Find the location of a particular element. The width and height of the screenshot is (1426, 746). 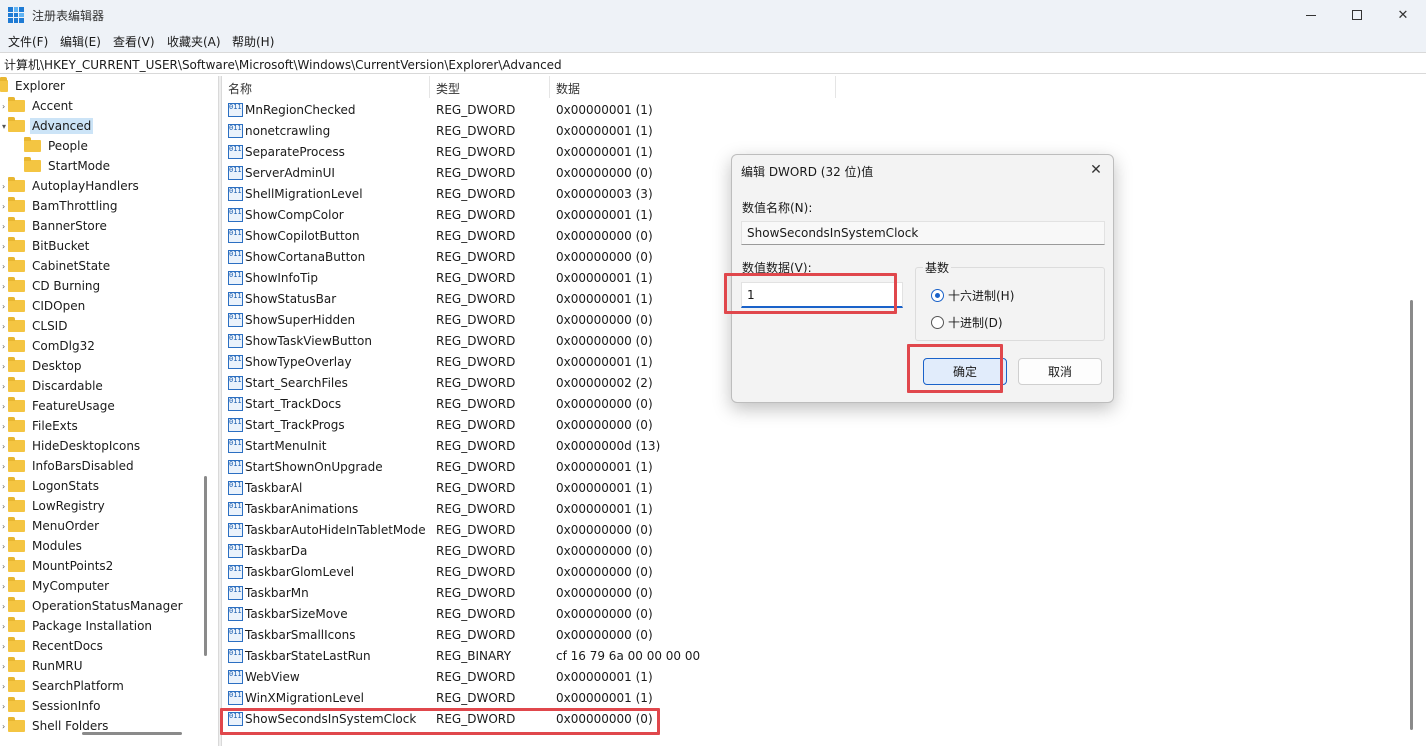

tree-item: › SearchPlatform is located at coordinates (64, 686).